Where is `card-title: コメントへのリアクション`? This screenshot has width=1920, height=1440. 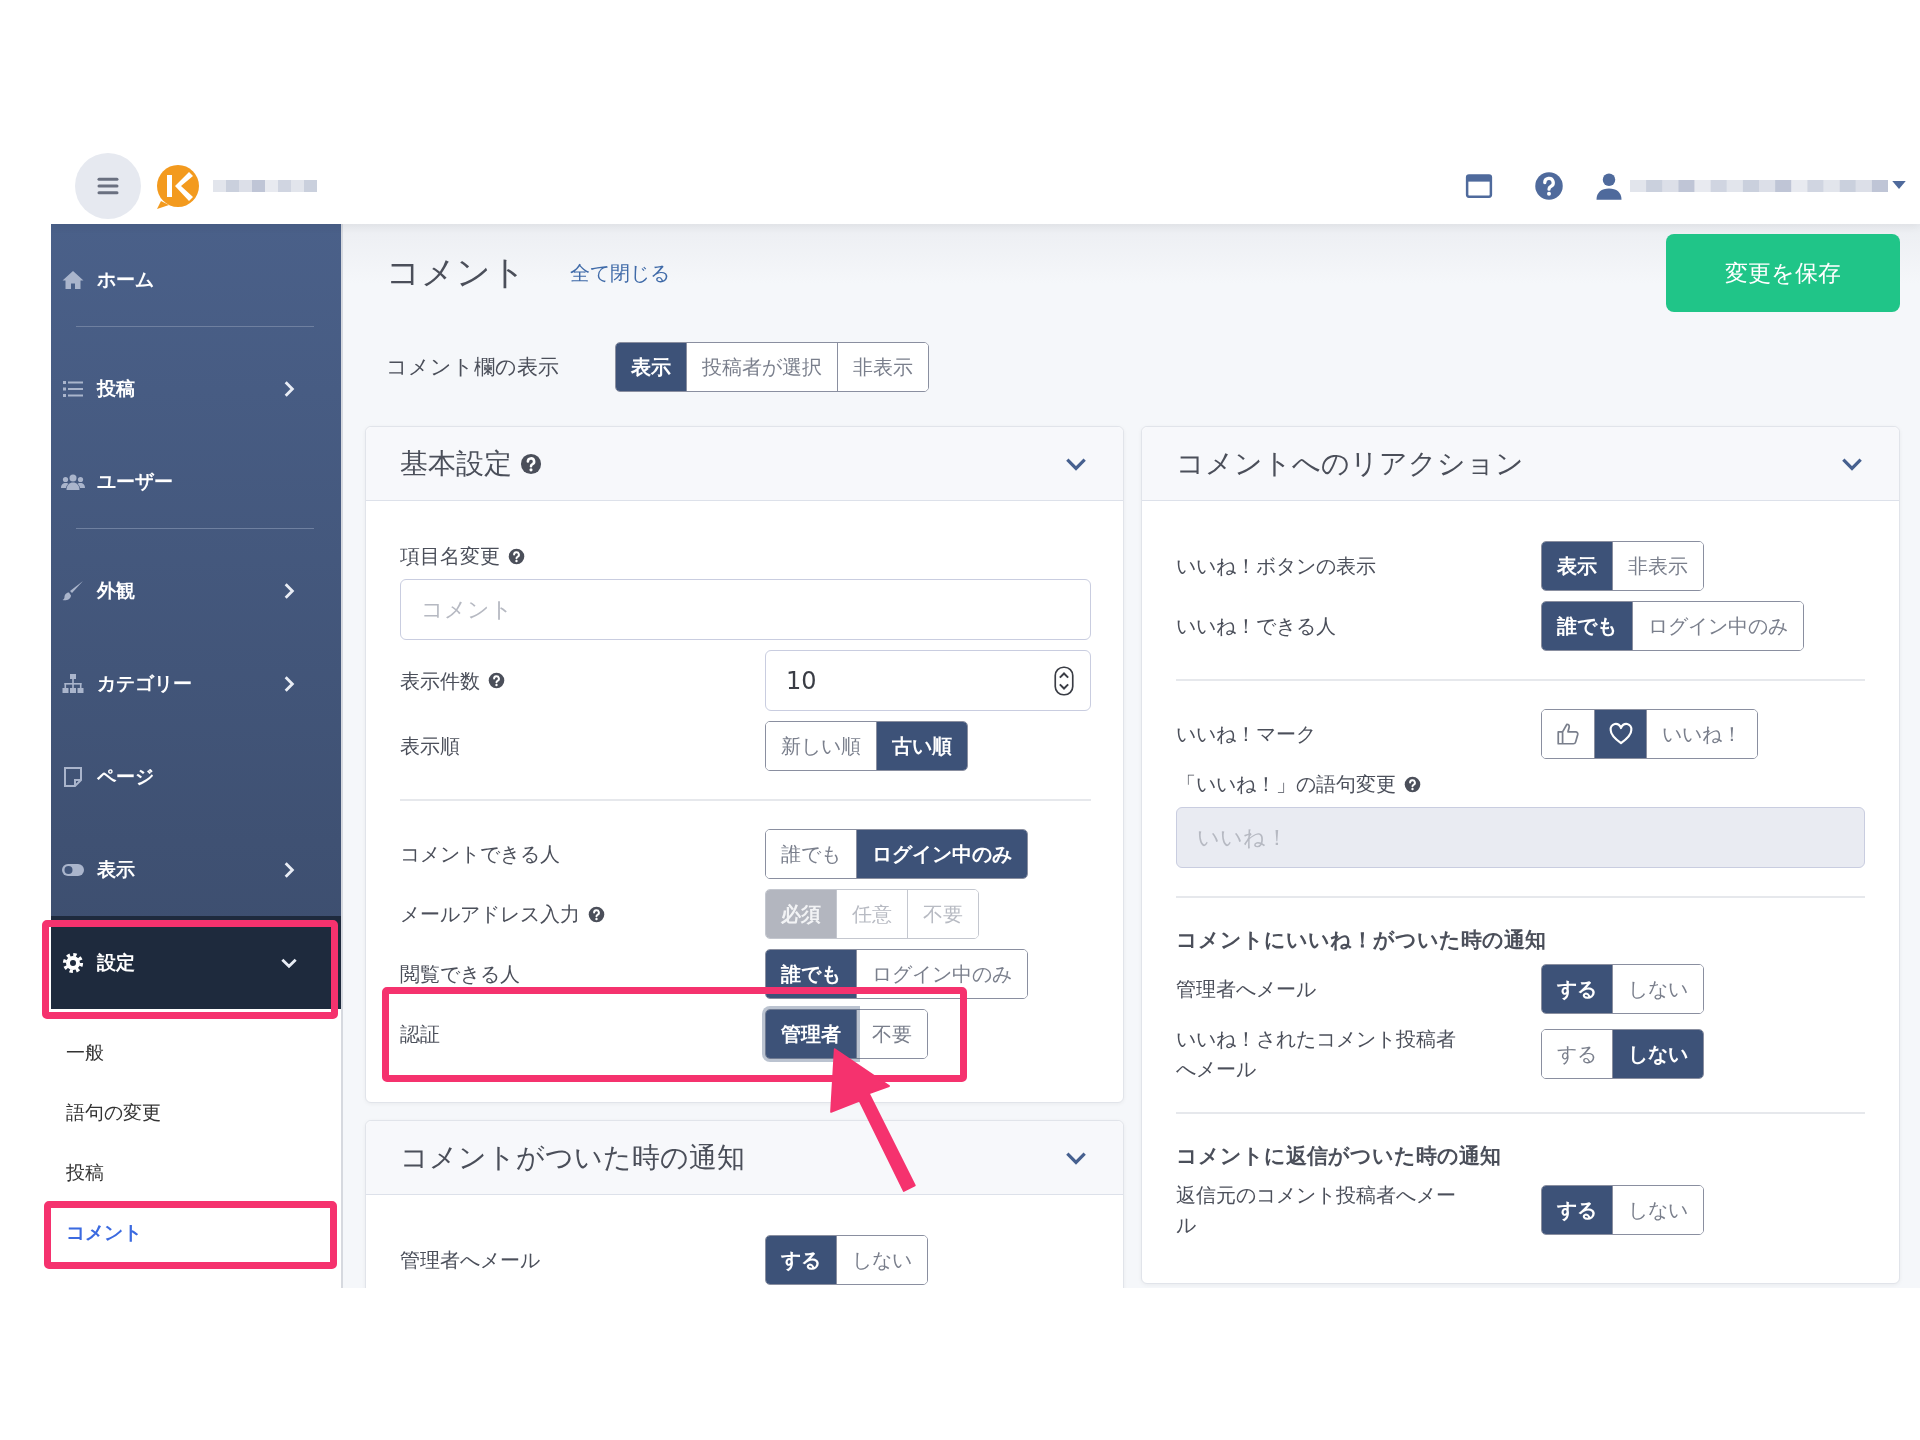
card-title: コメントへのリアクション is located at coordinates (1350, 463).